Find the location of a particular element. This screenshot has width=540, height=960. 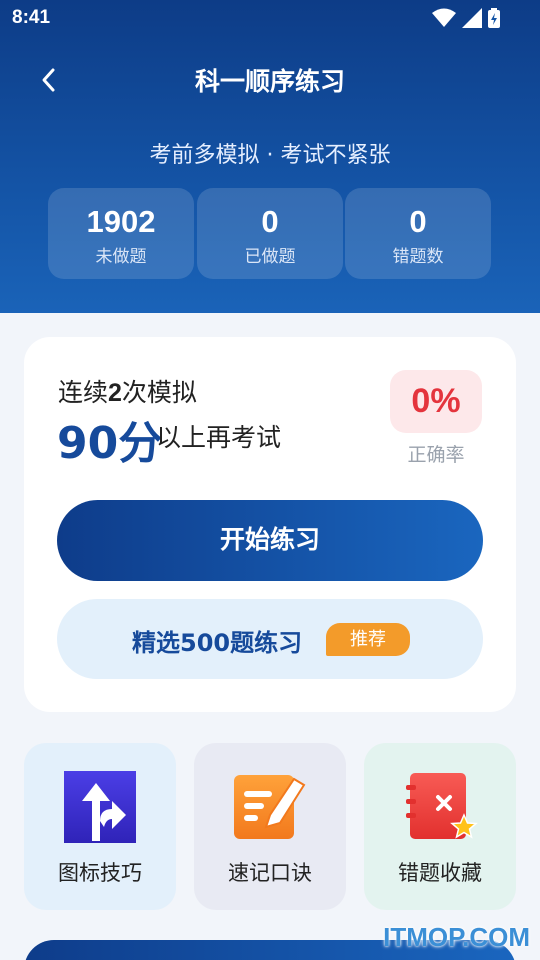

goal-count: 2 is located at coordinates (115, 393).